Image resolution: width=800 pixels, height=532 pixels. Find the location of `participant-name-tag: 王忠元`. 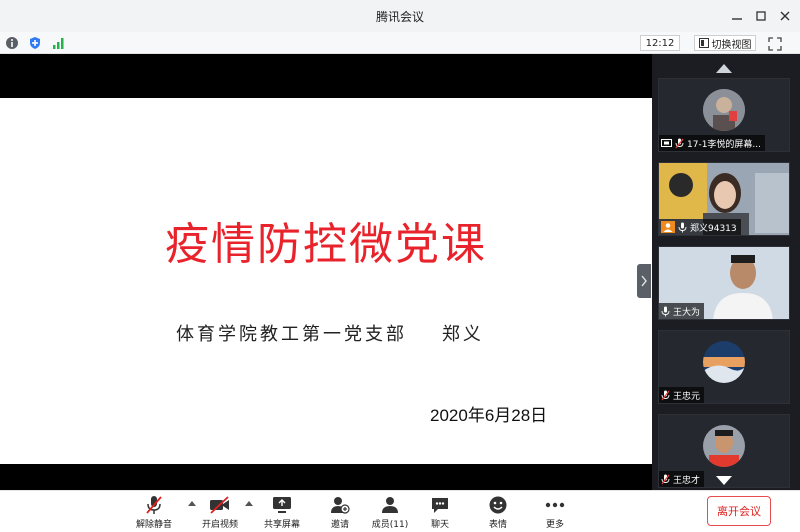

participant-name-tag: 王忠元 is located at coordinates (682, 395).